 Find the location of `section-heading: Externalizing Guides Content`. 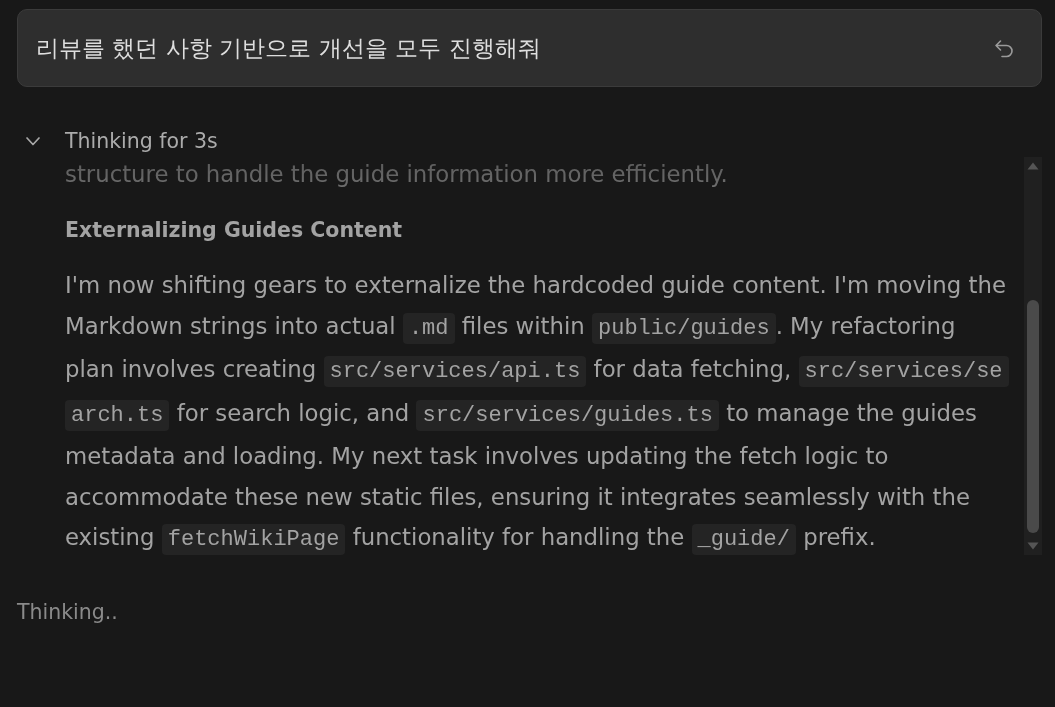

section-heading: Externalizing Guides Content is located at coordinates (234, 230).